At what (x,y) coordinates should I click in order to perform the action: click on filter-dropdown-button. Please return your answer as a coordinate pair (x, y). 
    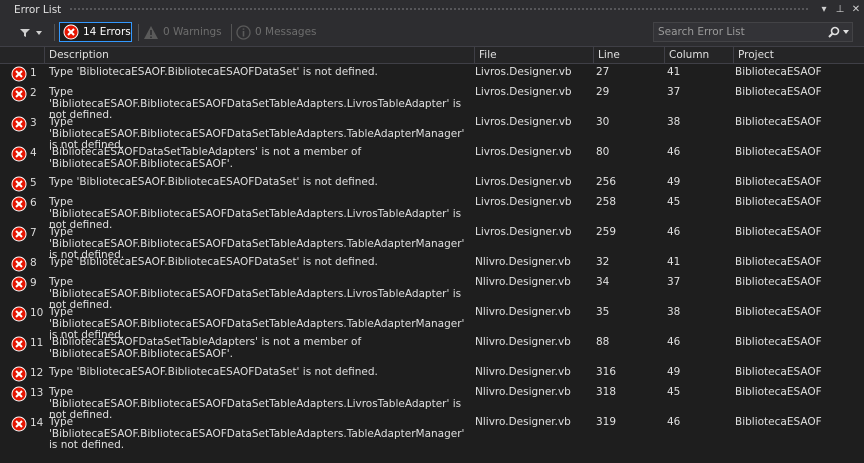
    Looking at the image, I should click on (35, 33).